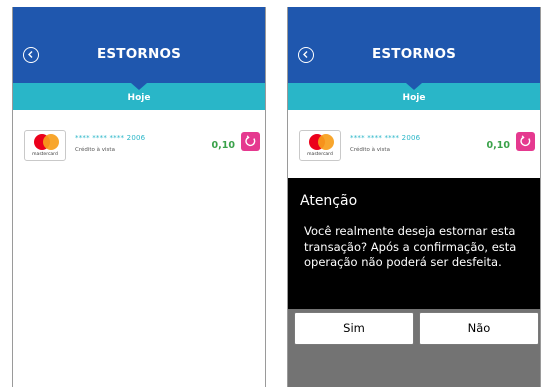  What do you see at coordinates (329, 201) in the screenshot?
I see `dialog-title: Atenção` at bounding box center [329, 201].